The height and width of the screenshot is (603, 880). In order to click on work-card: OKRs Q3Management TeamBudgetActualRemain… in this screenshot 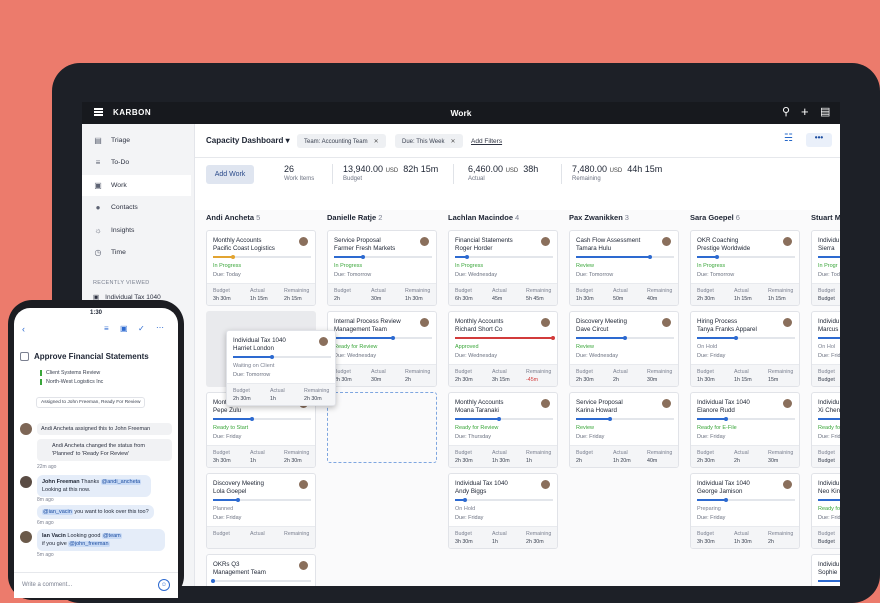, I will do `click(261, 570)`.